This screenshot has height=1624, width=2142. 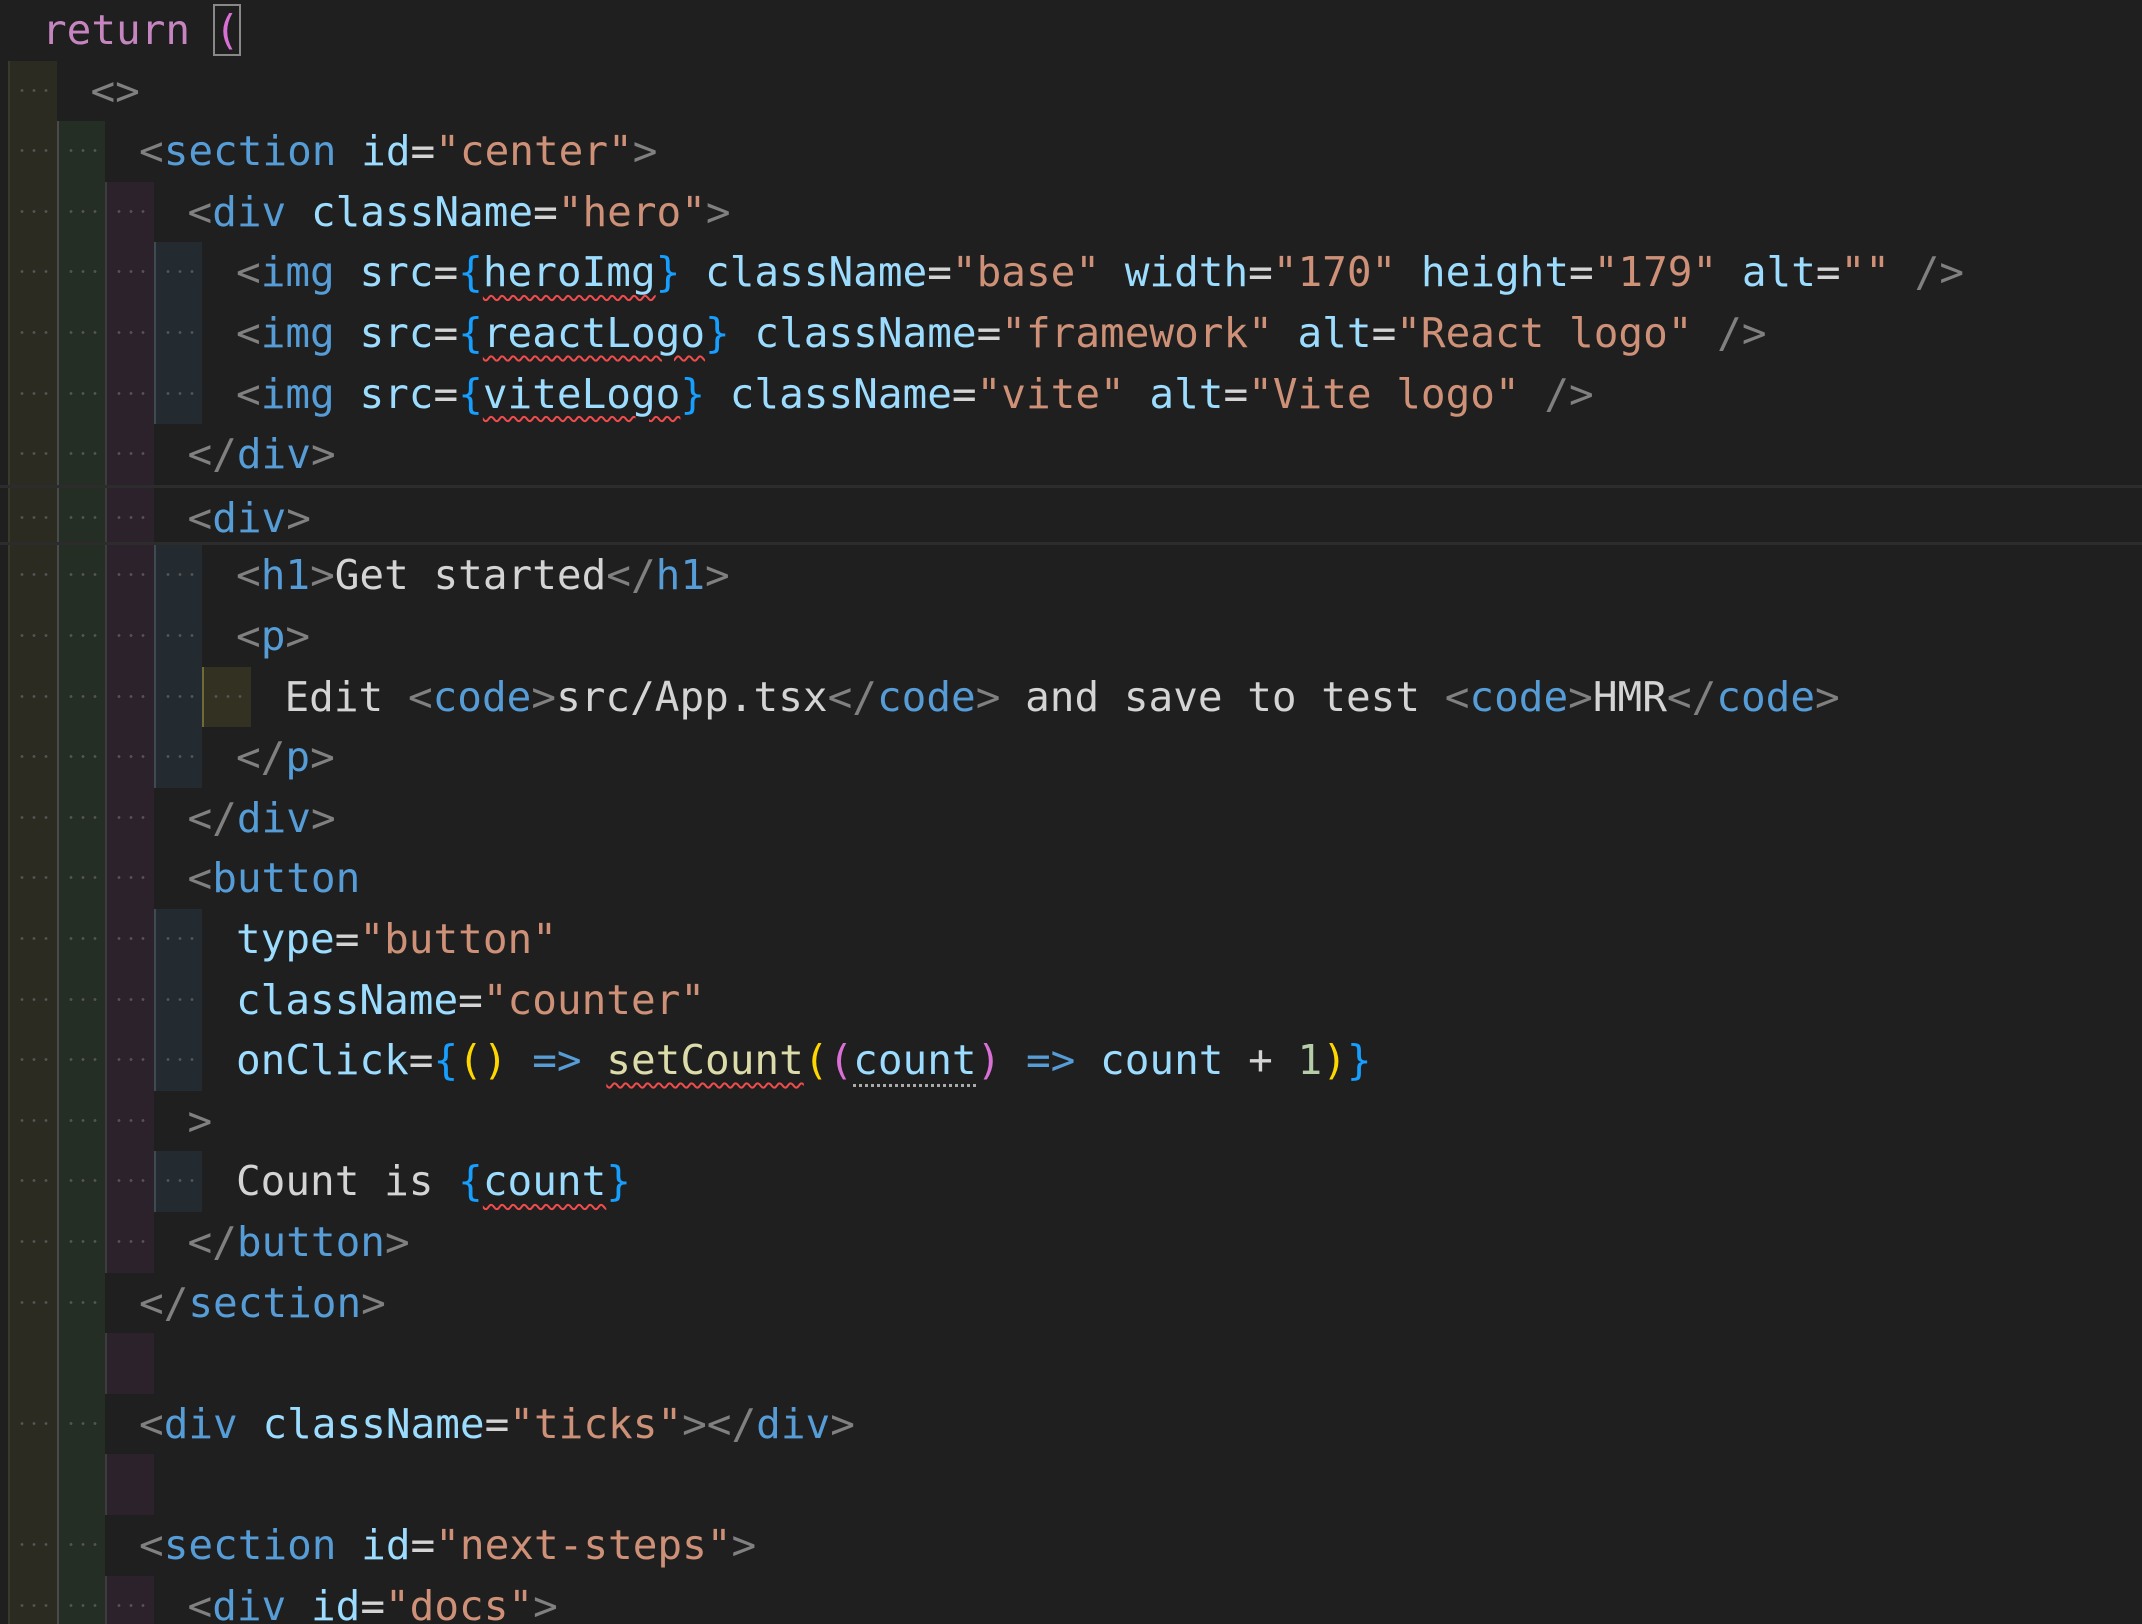 What do you see at coordinates (115, 90) in the screenshot?
I see `code-token: <>` at bounding box center [115, 90].